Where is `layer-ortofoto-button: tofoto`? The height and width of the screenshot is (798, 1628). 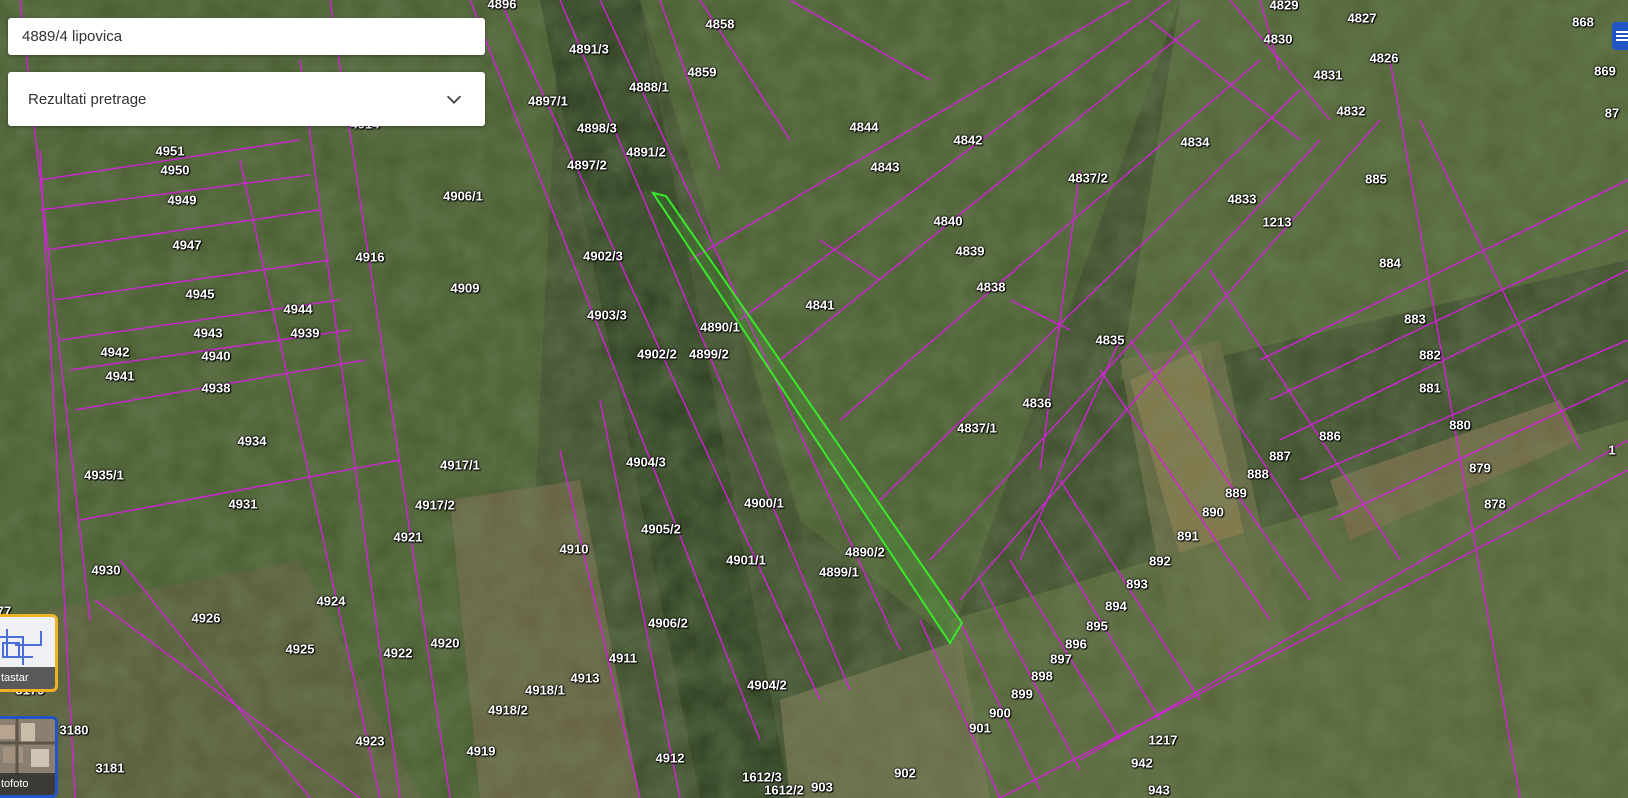
layer-ortofoto-button: tofoto is located at coordinates (29, 757).